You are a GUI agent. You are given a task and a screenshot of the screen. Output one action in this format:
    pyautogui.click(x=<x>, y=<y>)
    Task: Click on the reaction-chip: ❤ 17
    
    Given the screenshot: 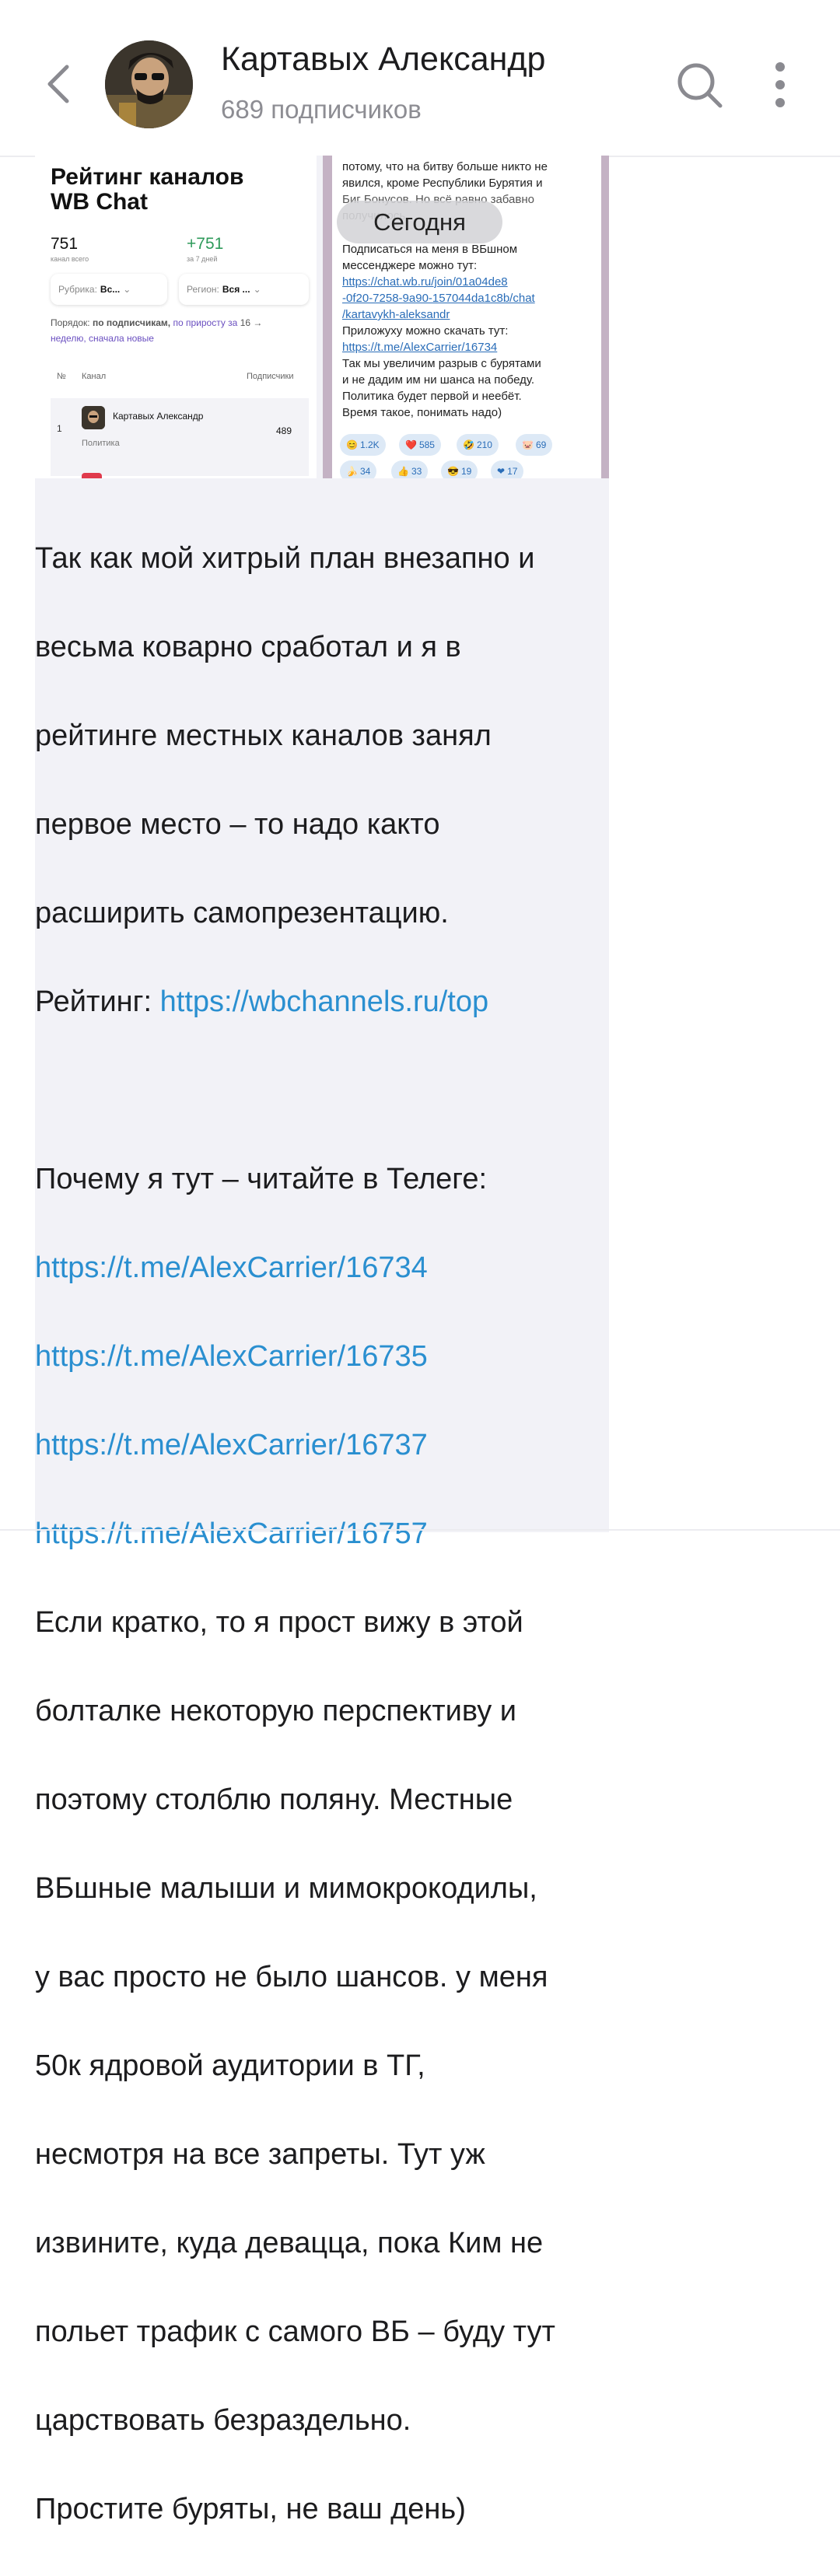 What is the action you would take?
    pyautogui.click(x=507, y=469)
    